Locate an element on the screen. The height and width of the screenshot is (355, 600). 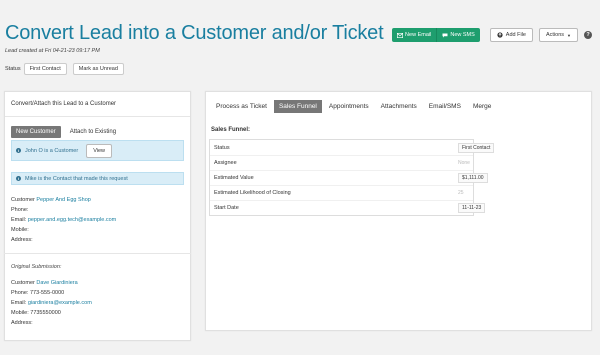
orig-phone-row: Phone: 773-555-0000 is located at coordinates (38, 293).